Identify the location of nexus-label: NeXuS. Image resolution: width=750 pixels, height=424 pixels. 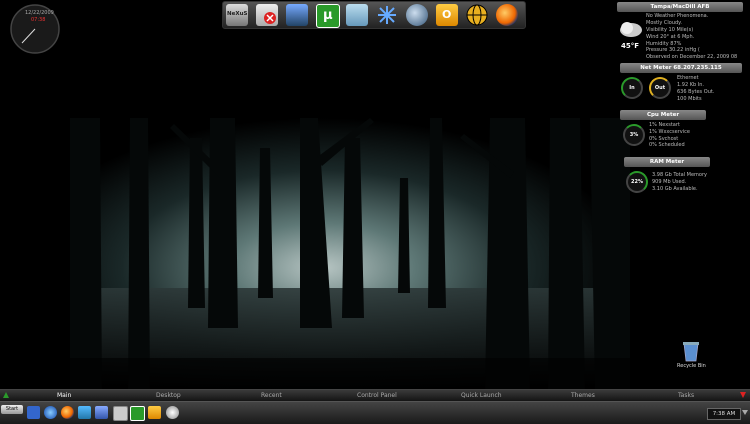
(237, 14).